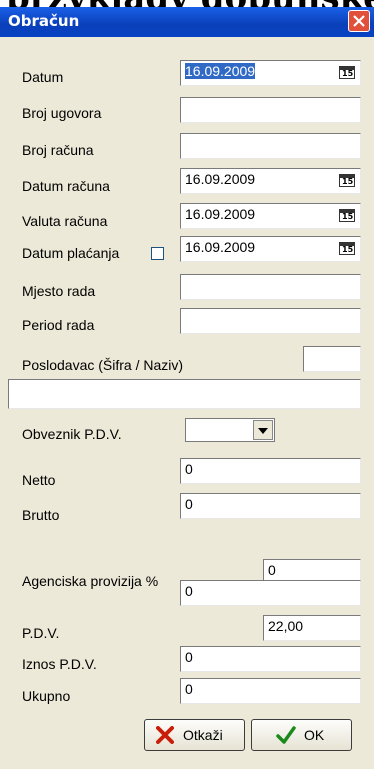  Describe the element at coordinates (220, 71) in the screenshot. I see `datum-value: 16.09.2009` at that location.